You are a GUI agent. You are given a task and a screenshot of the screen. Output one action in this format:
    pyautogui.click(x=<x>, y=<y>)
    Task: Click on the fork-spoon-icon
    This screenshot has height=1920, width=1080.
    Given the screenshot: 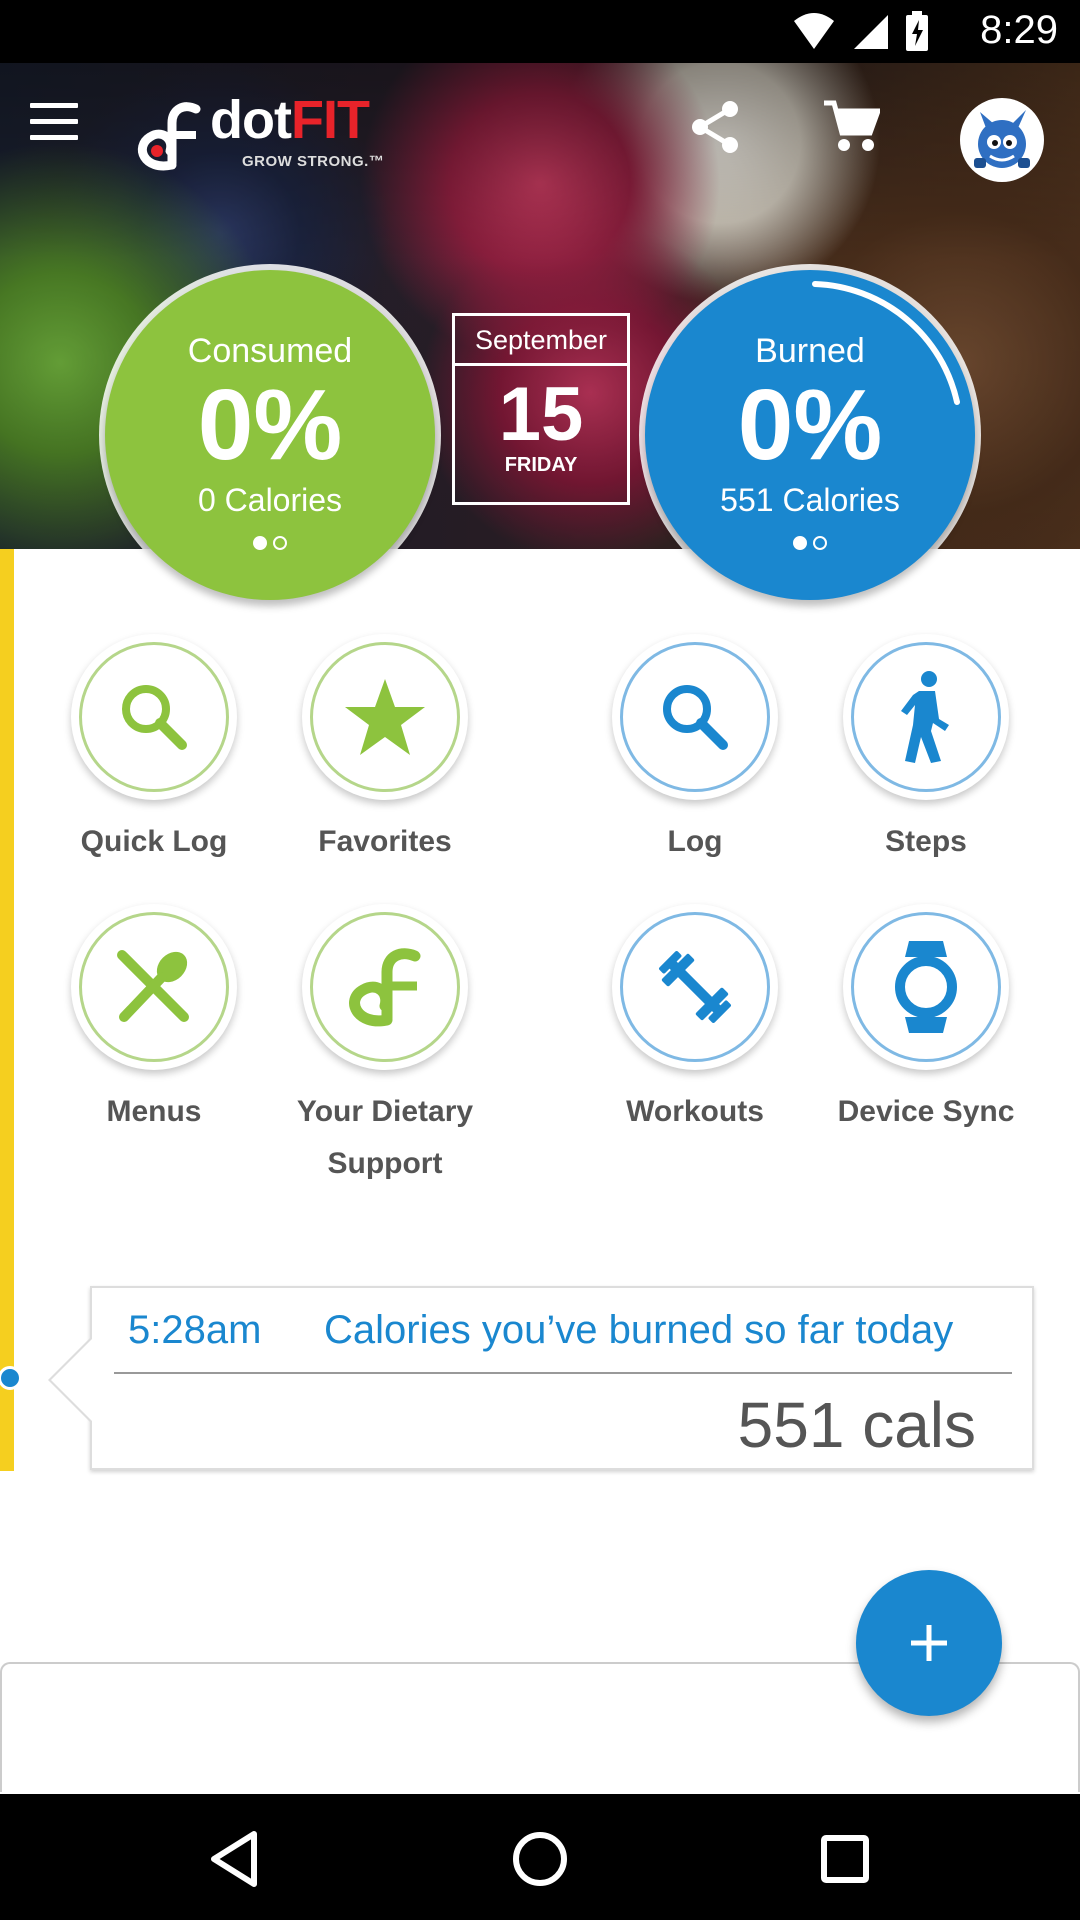 What is the action you would take?
    pyautogui.click(x=153, y=986)
    